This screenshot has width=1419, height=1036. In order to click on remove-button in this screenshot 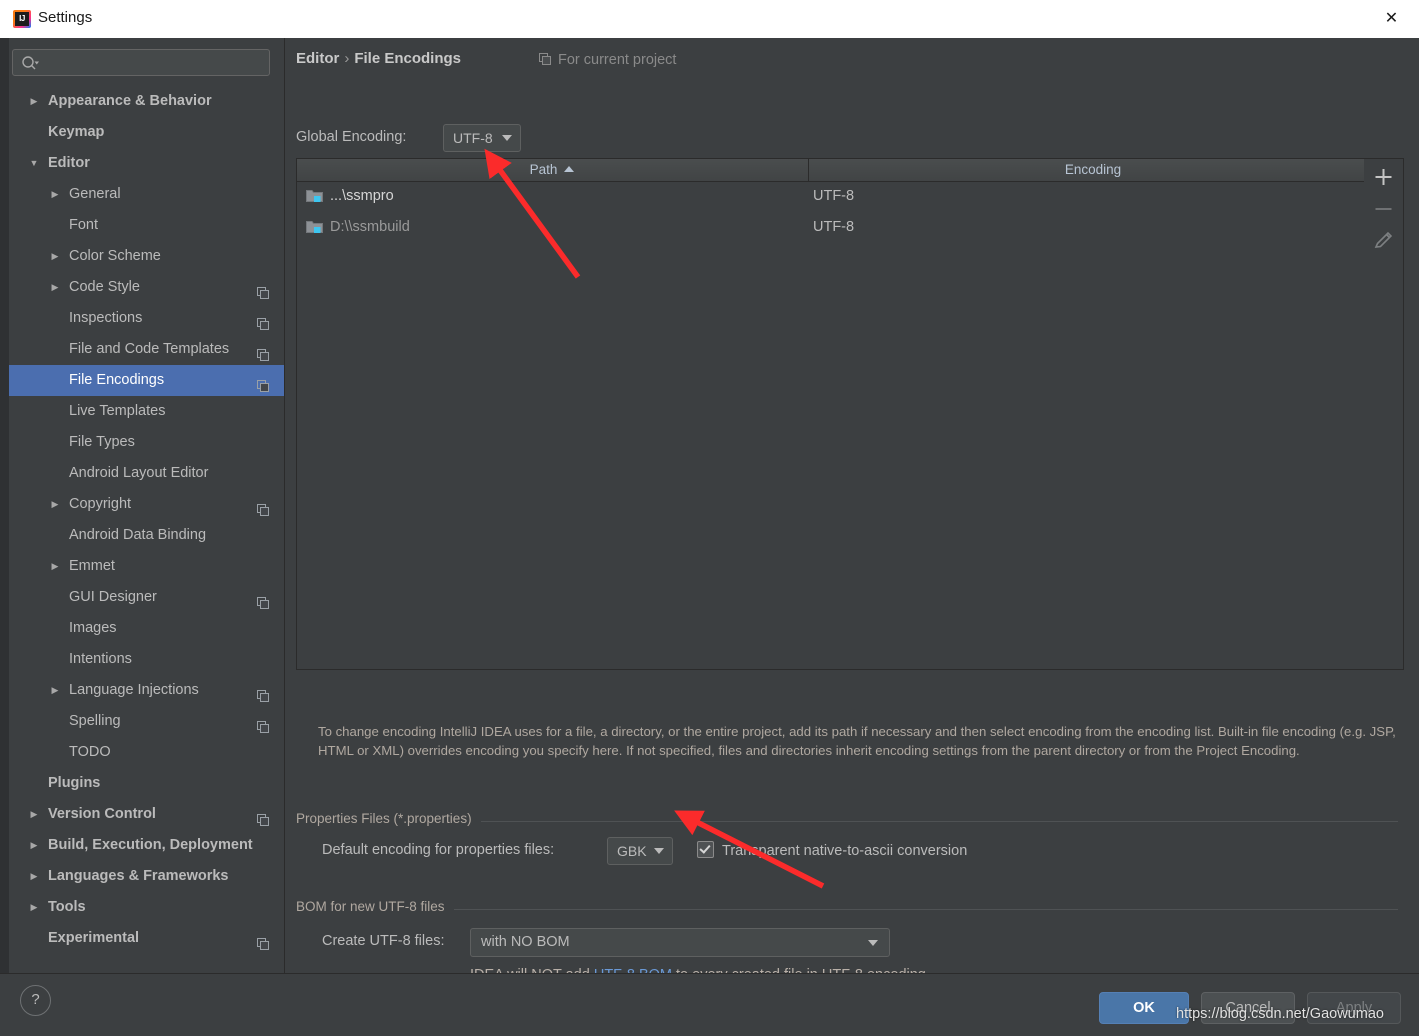, I will do `click(1383, 209)`.